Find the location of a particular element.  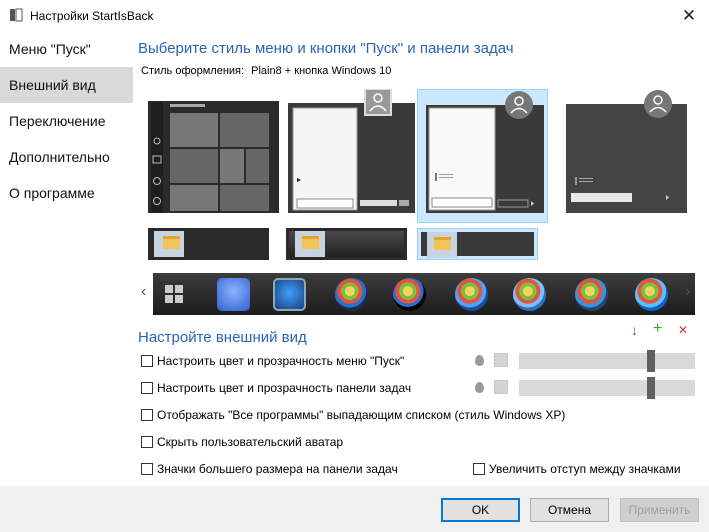

windows10-preview-image is located at coordinates (213, 157).